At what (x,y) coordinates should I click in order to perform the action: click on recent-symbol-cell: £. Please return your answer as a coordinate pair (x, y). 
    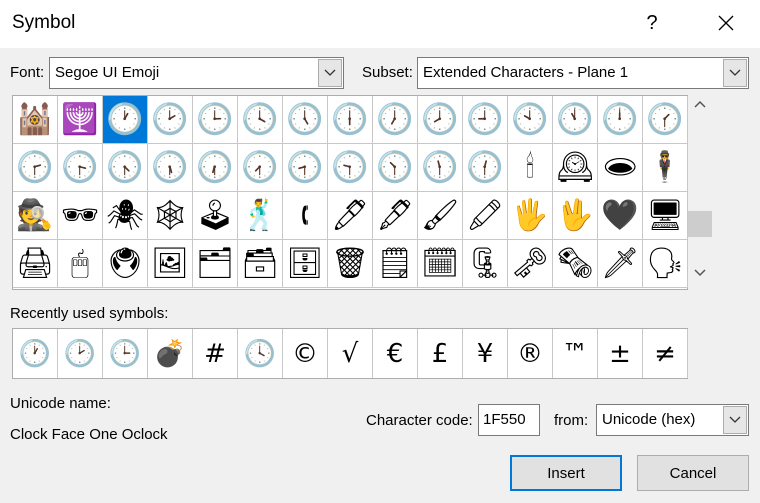
    Looking at the image, I should click on (440, 353).